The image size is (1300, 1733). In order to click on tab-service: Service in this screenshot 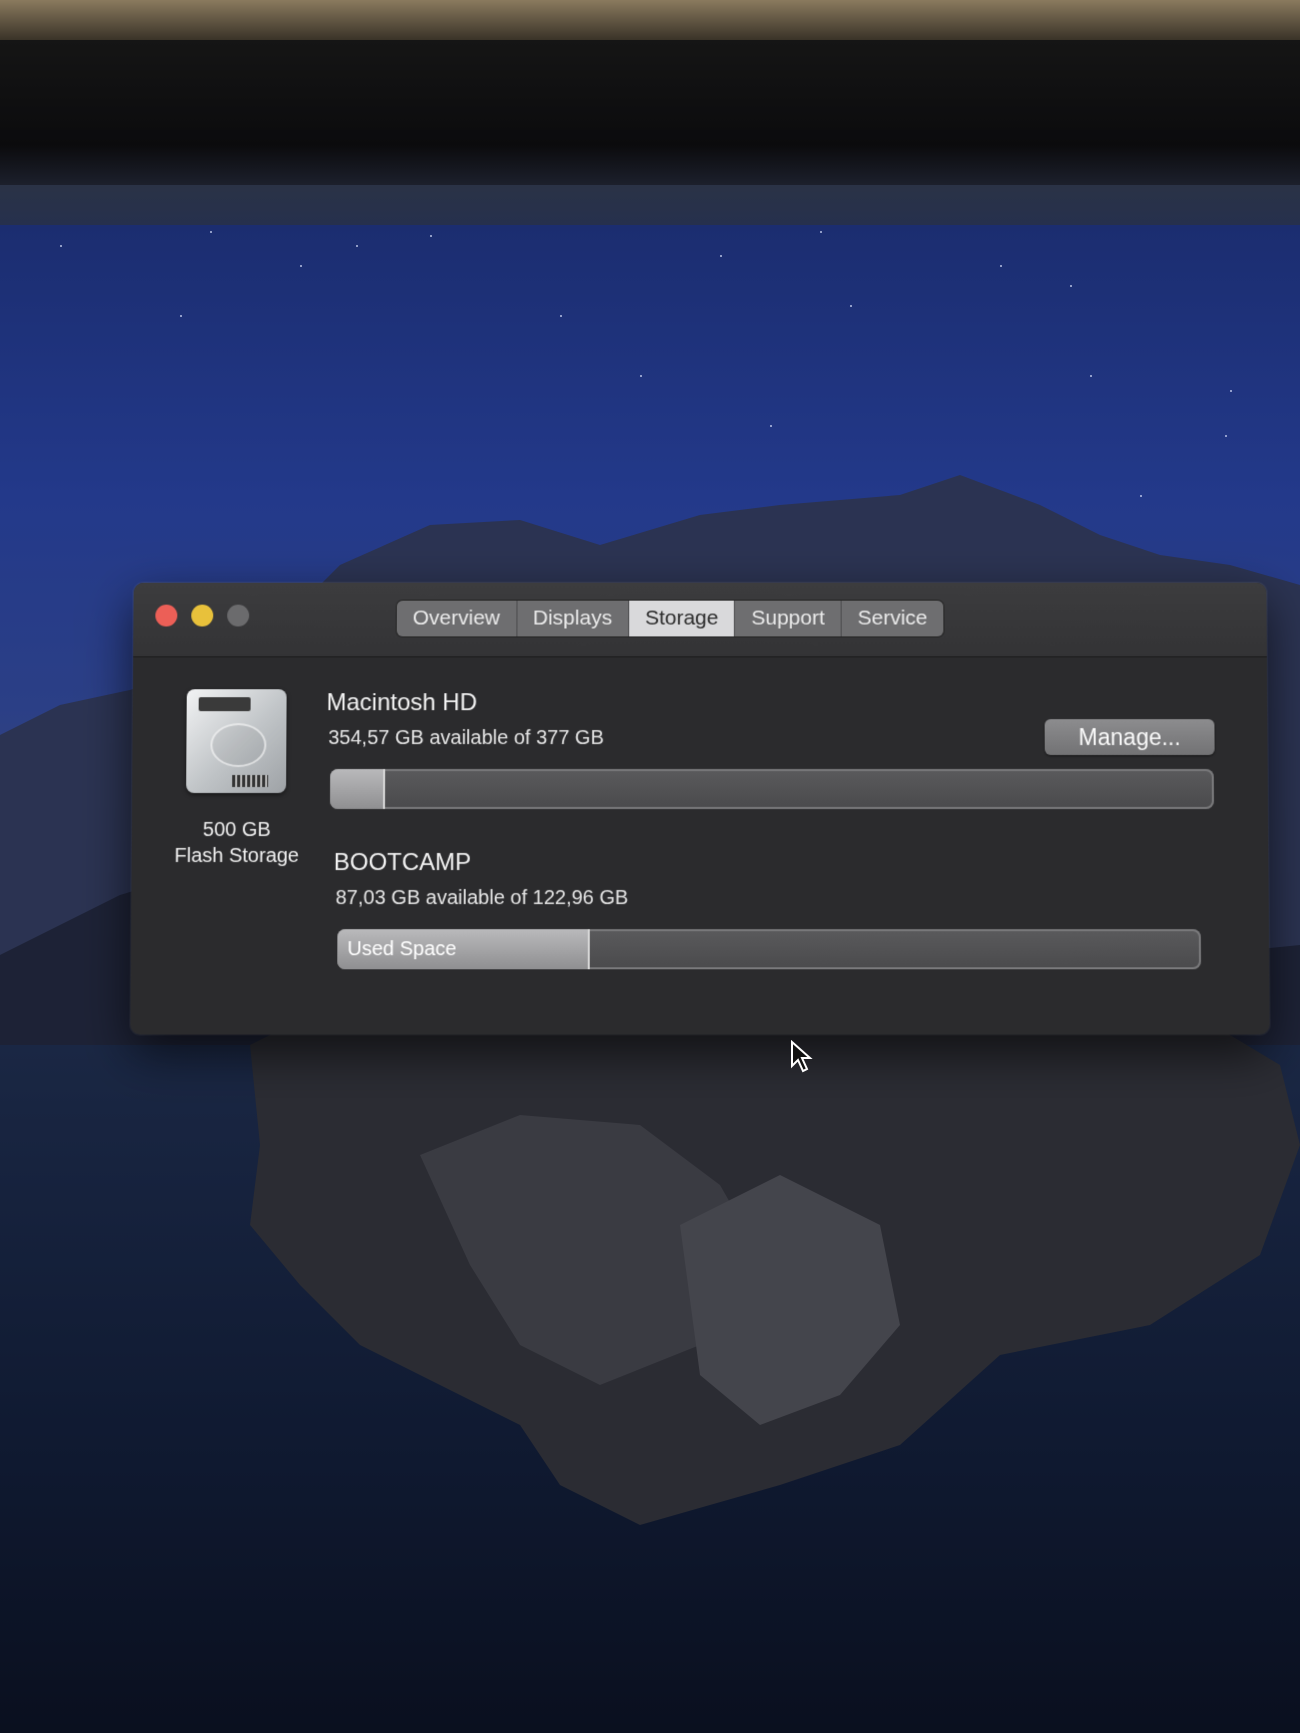, I will do `click(893, 619)`.